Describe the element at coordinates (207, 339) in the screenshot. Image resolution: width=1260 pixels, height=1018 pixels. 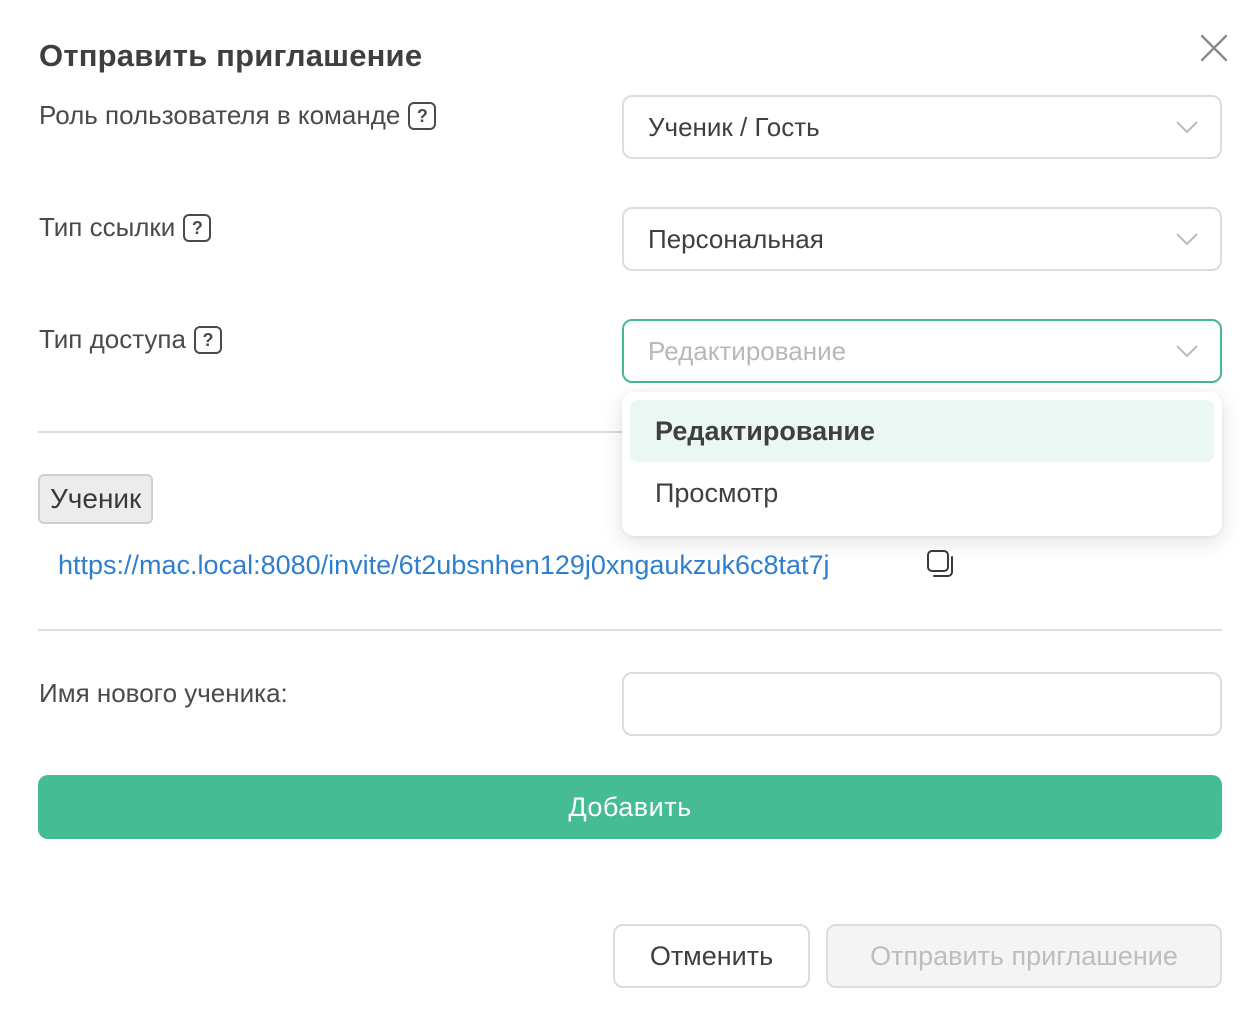
I see `access-type-help-icon: ?` at that location.